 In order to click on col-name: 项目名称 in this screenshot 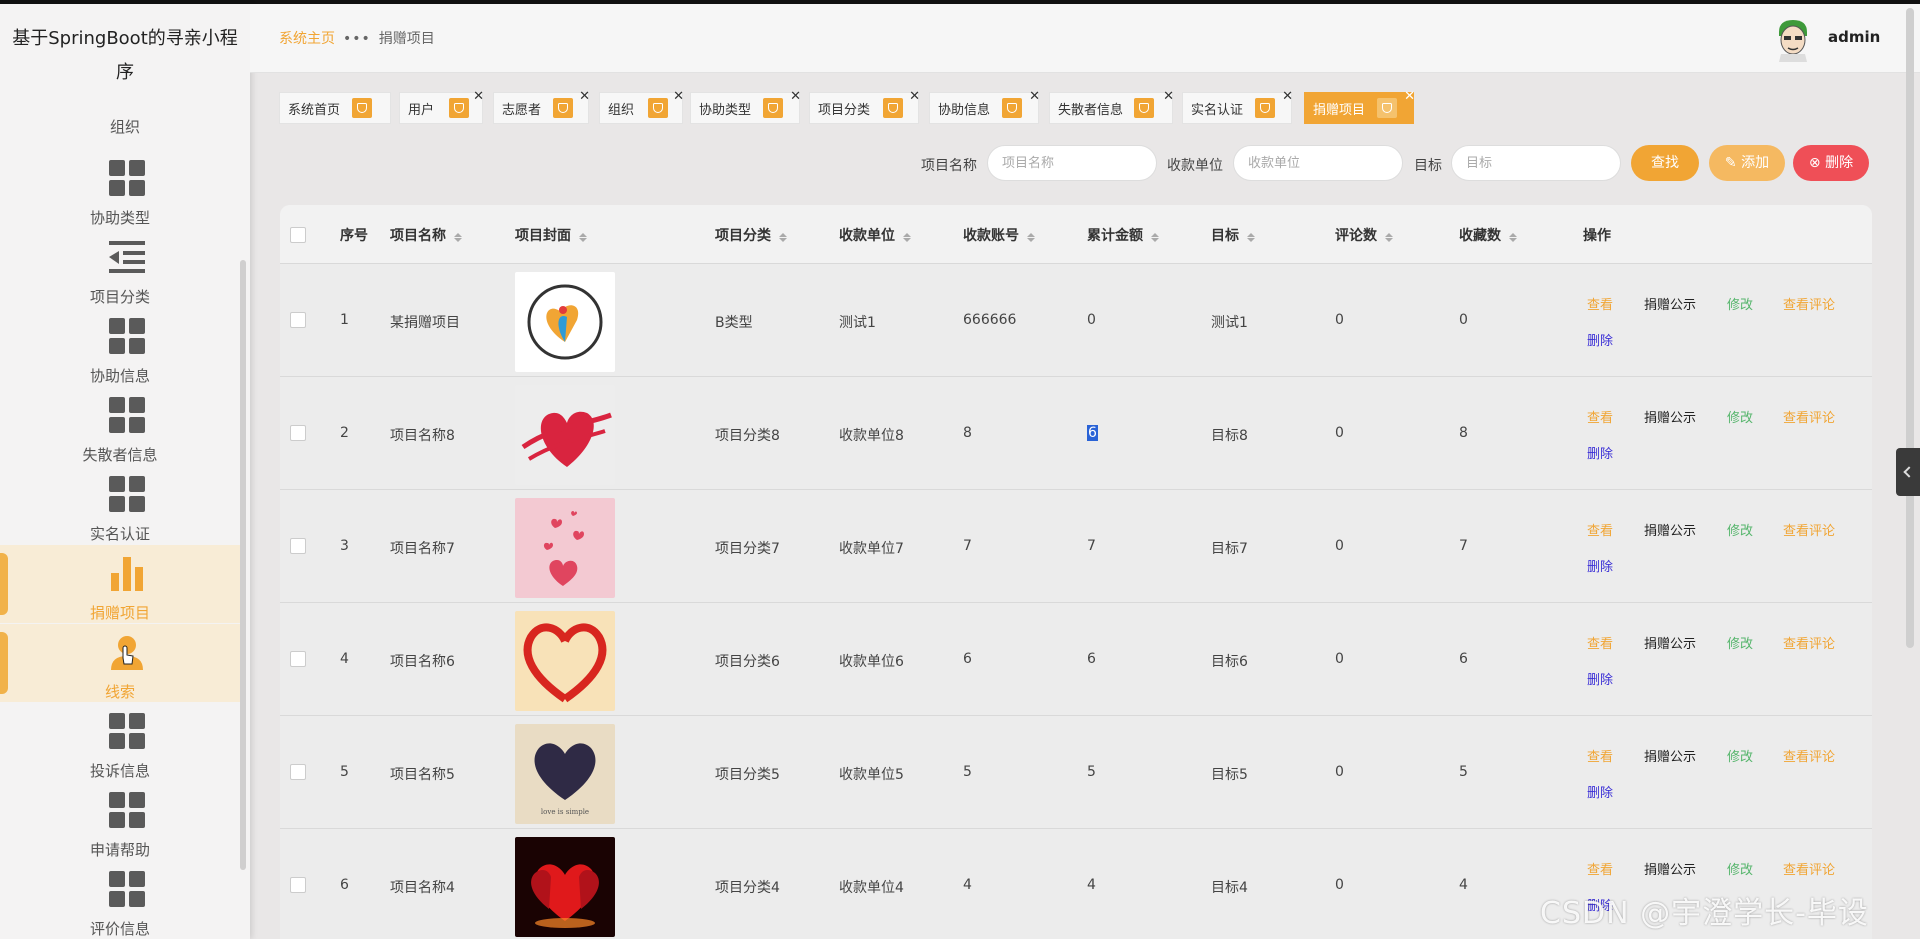, I will do `click(426, 235)`.